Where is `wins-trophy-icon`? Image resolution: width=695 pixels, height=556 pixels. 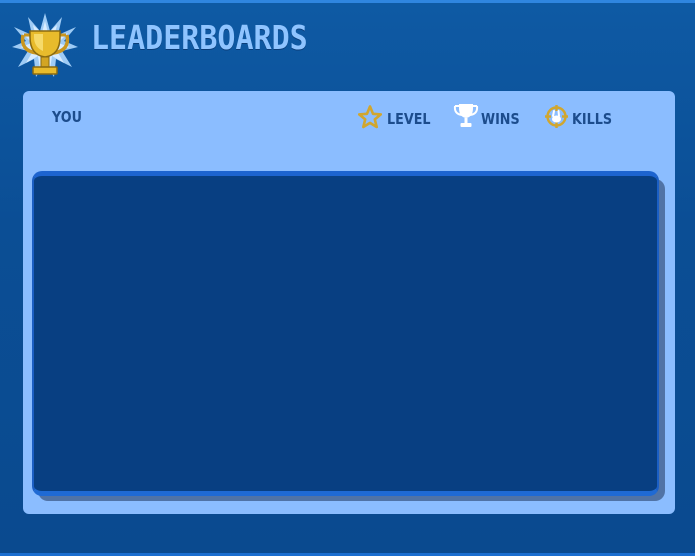
wins-trophy-icon is located at coordinates (466, 116).